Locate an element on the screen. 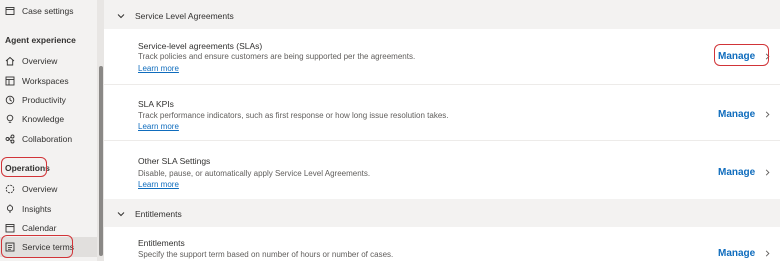 The width and height of the screenshot is (780, 261). sidebar-item-case-settings: Case settings is located at coordinates (37, 11).